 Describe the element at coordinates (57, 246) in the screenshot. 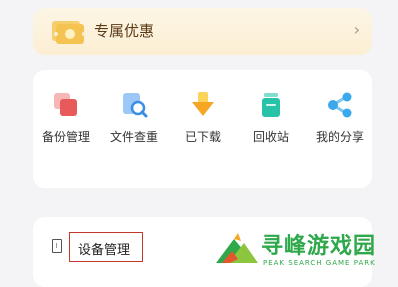

I see `device-icon` at that location.